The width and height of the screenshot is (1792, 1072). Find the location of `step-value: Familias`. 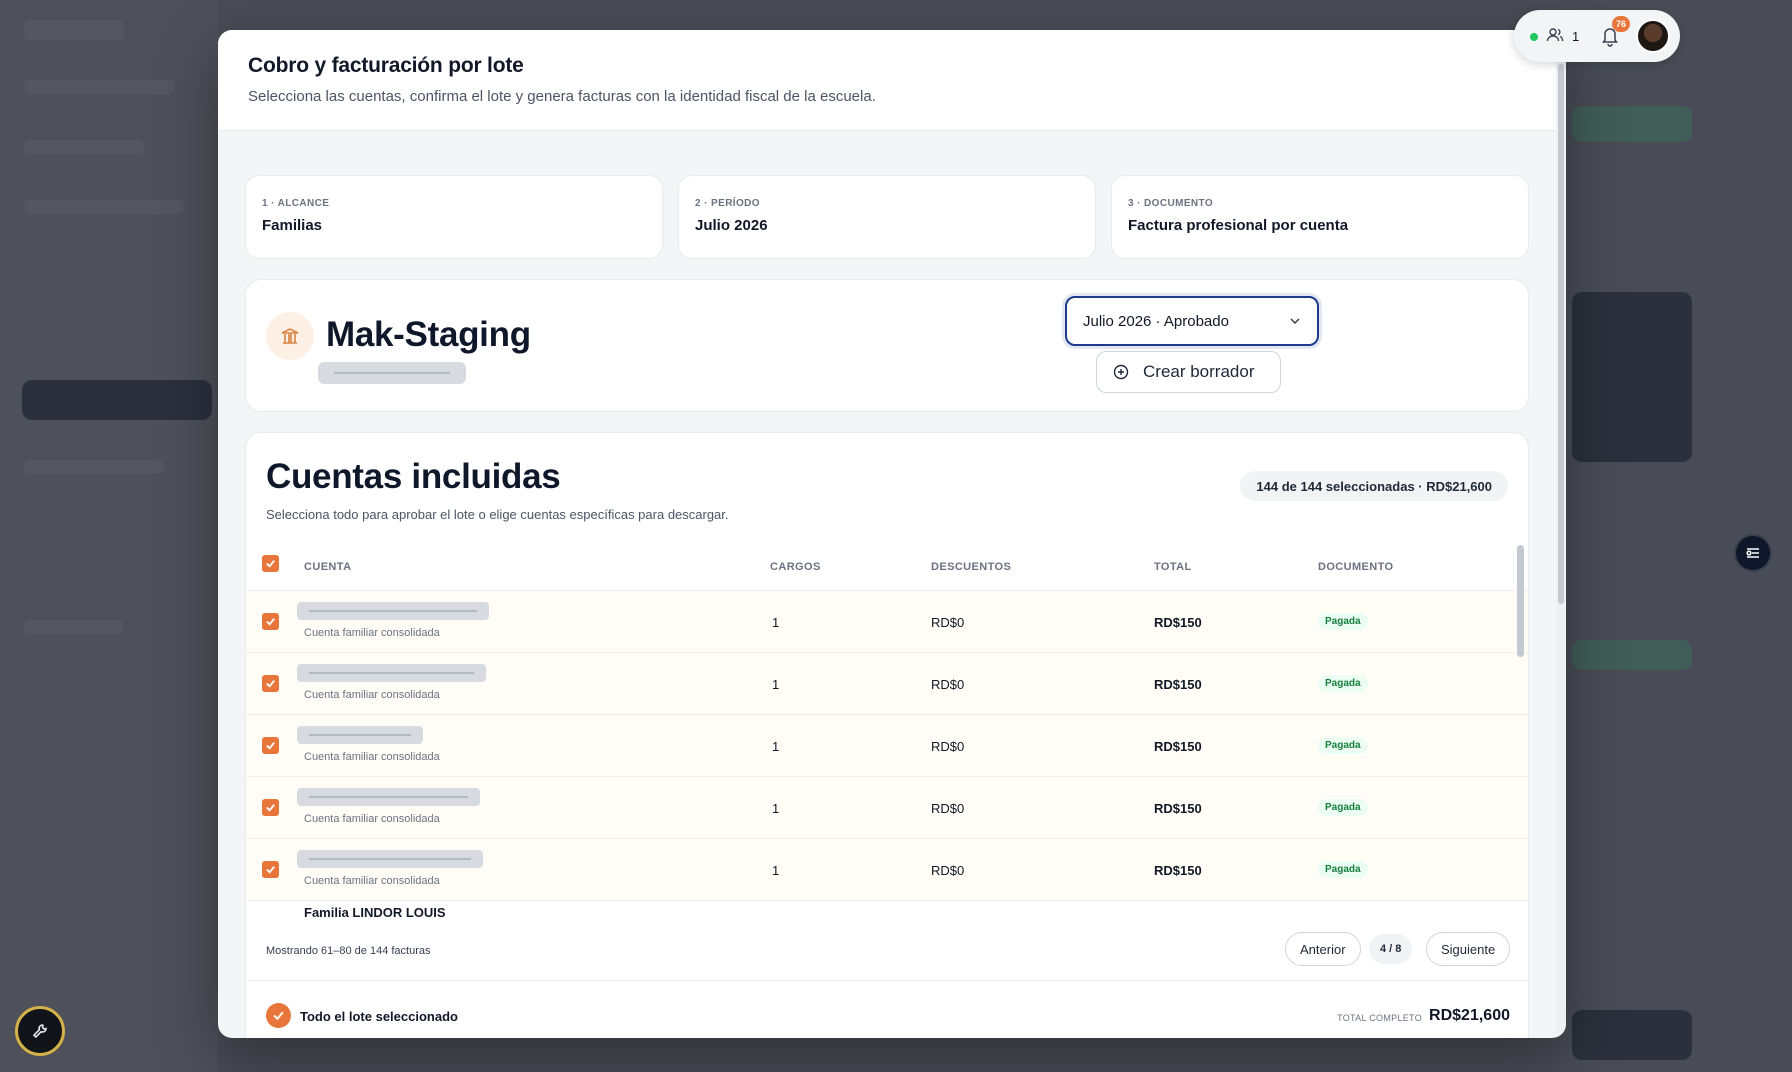

step-value: Familias is located at coordinates (292, 225).